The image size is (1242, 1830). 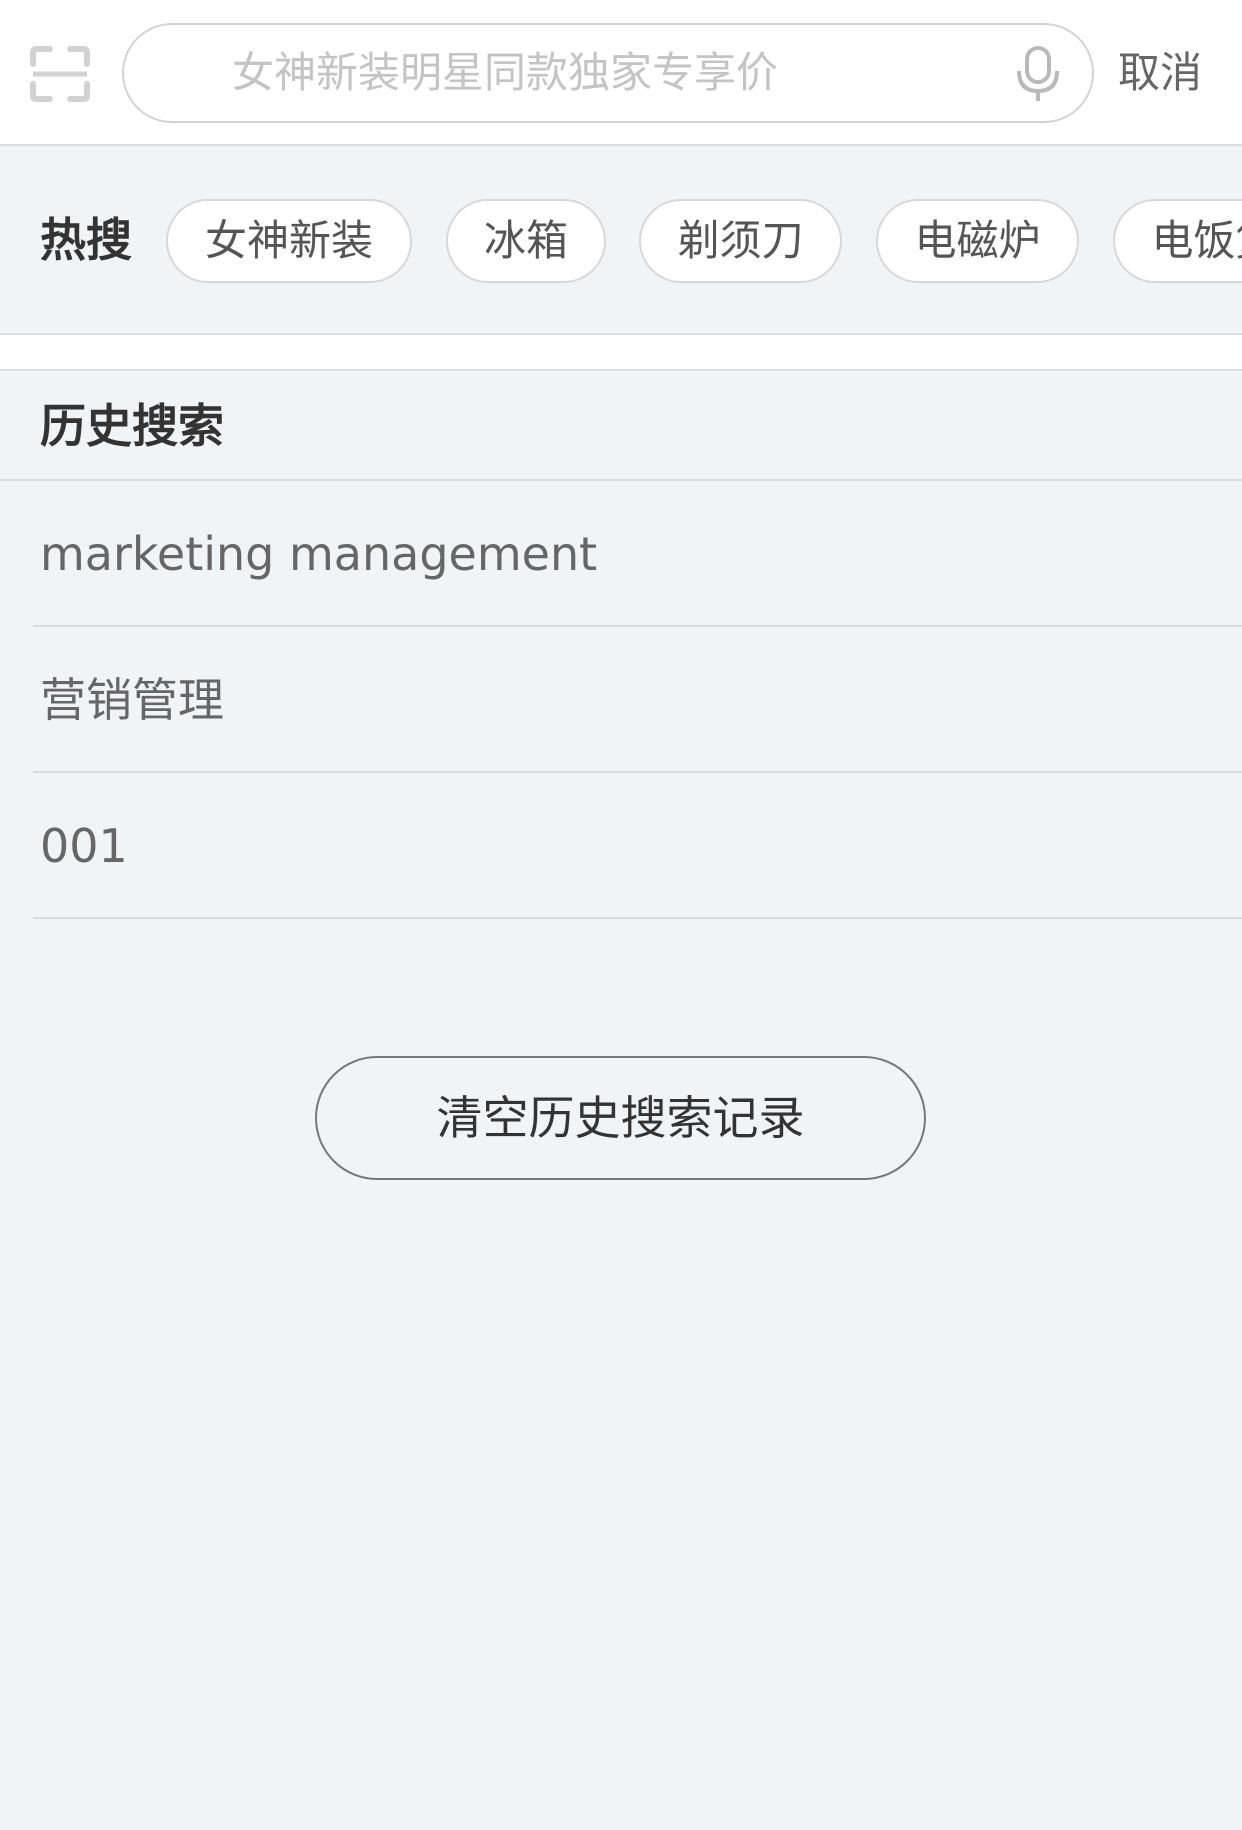 I want to click on search-placeholder: 女神新装明星同款独家专享价, so click(x=505, y=72).